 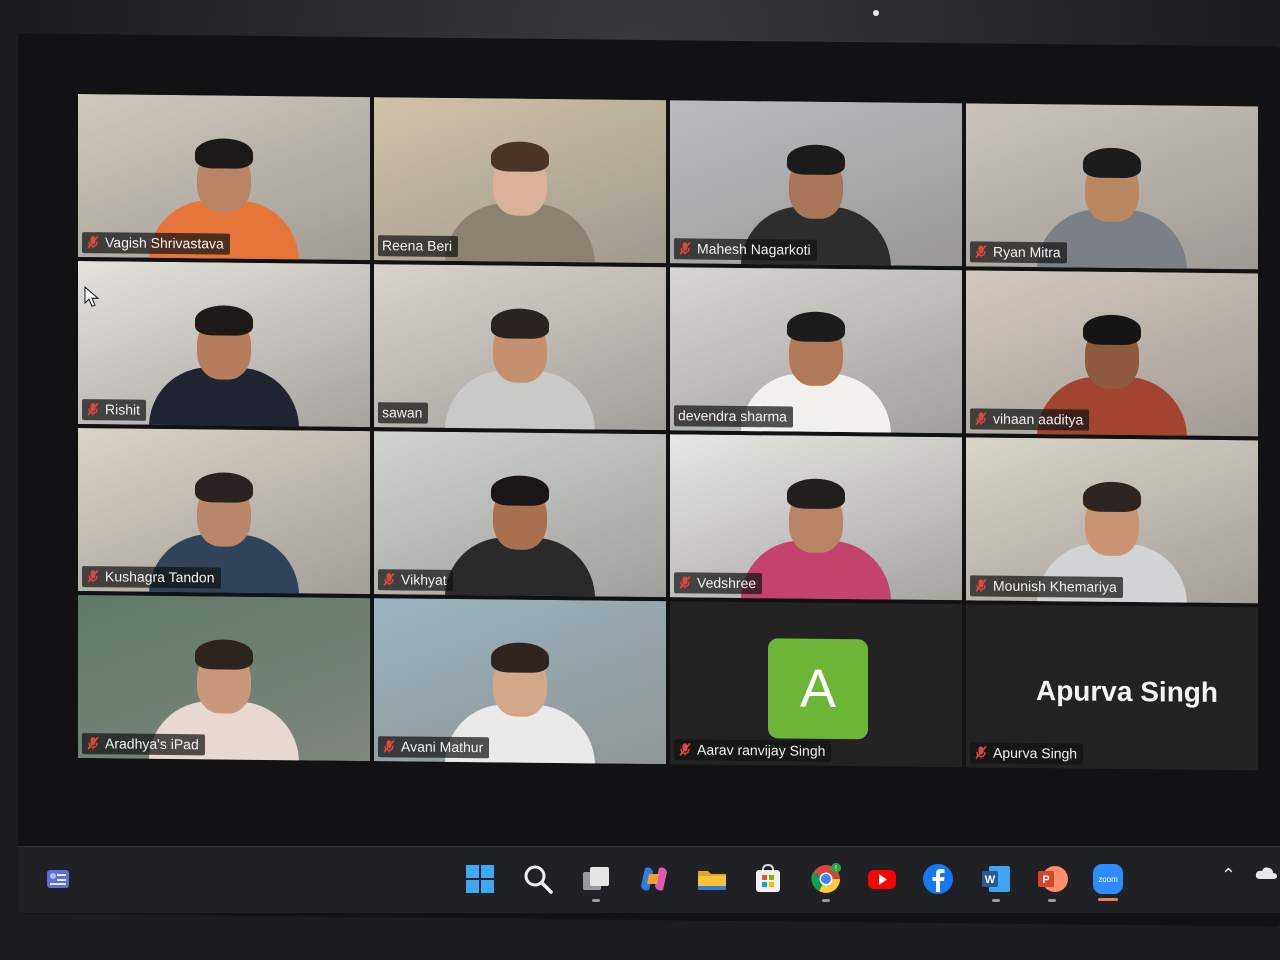 What do you see at coordinates (1035, 753) in the screenshot?
I see `participant-name: Apurva Singh` at bounding box center [1035, 753].